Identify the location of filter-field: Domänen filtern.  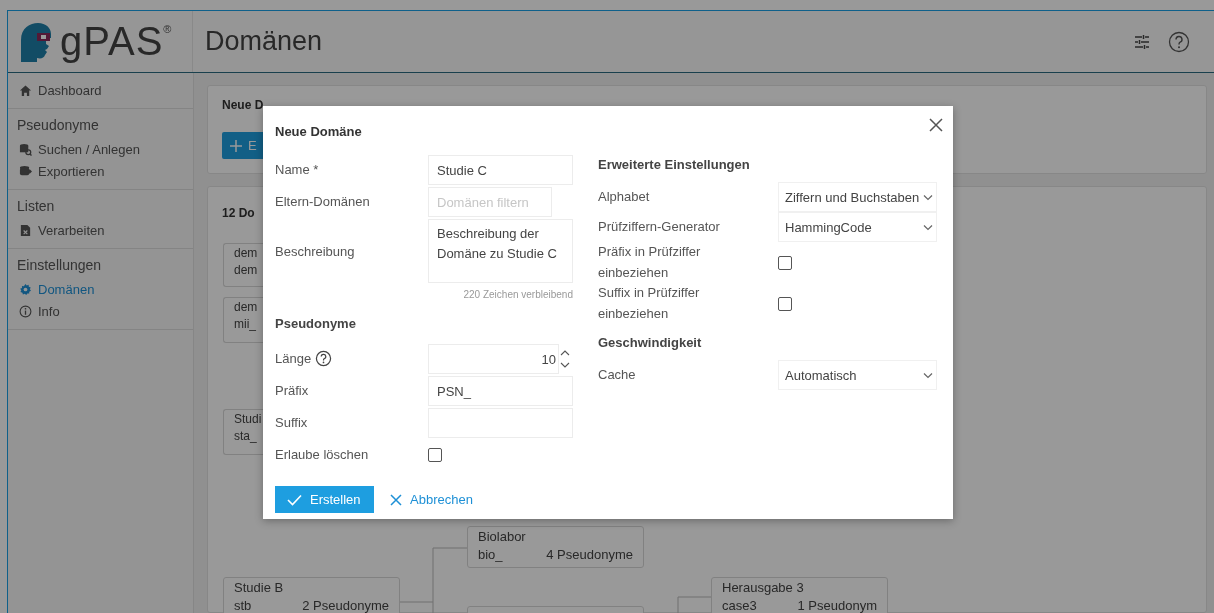
(490, 202).